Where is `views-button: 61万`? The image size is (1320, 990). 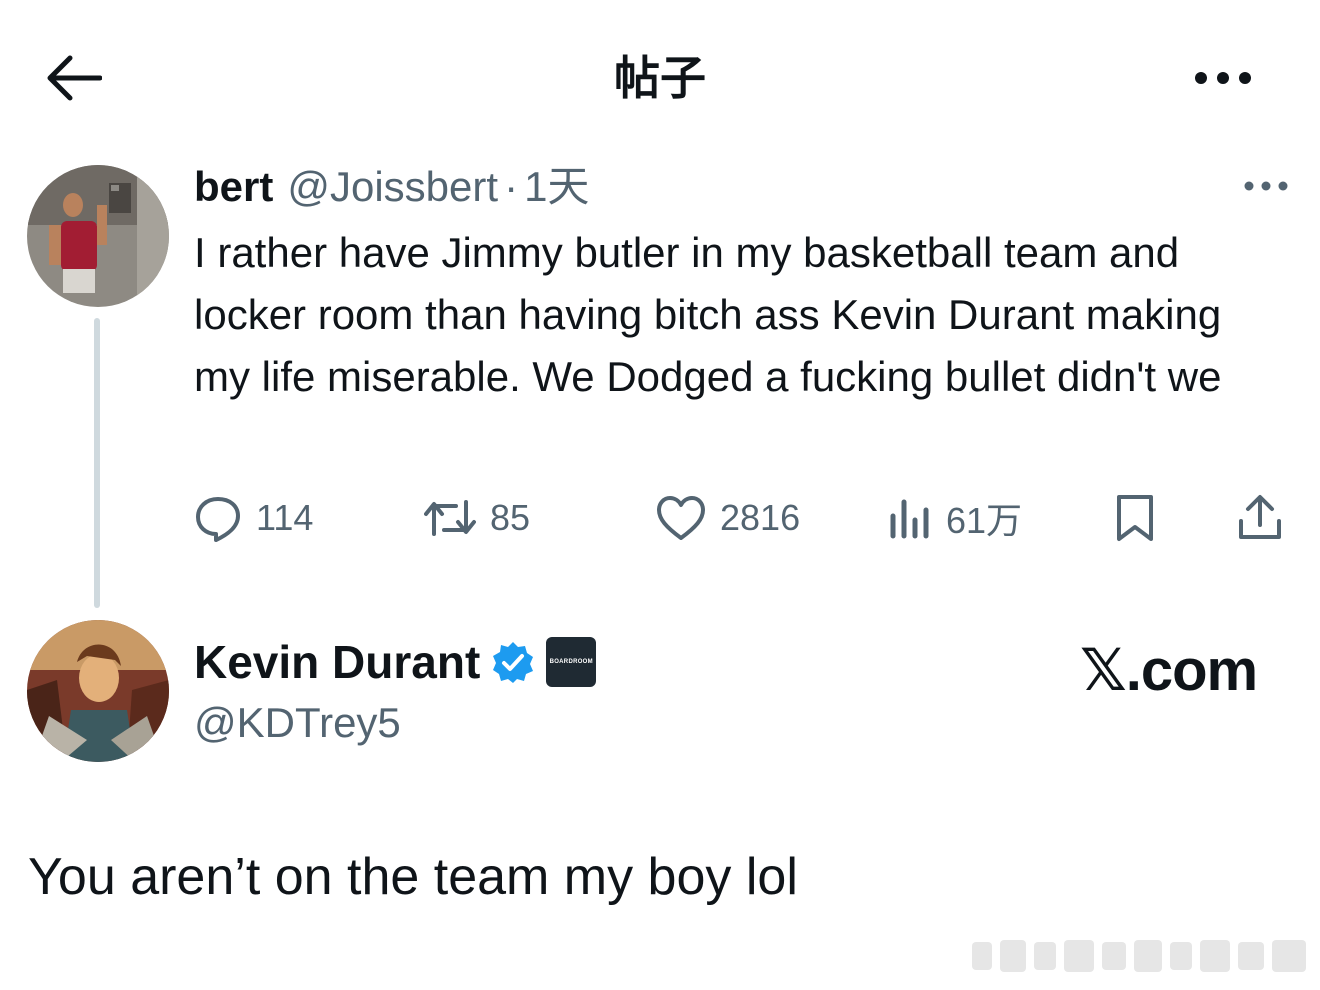 views-button: 61万 is located at coordinates (955, 518).